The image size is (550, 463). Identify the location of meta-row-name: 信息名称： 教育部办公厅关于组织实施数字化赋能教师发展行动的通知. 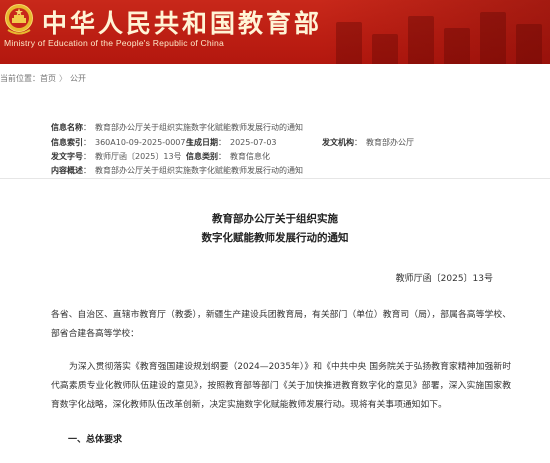
(177, 127).